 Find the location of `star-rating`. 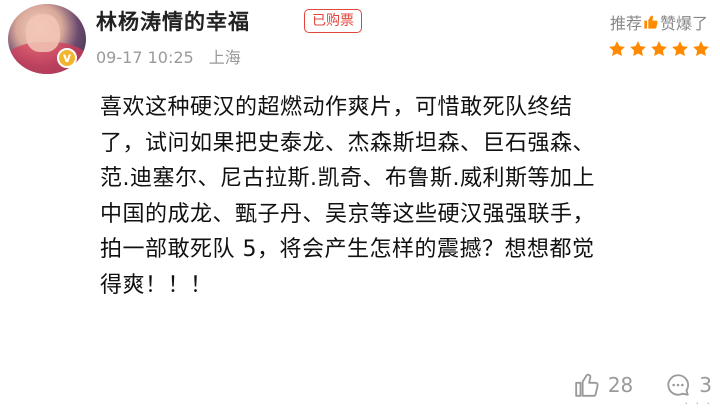

star-rating is located at coordinates (659, 49).